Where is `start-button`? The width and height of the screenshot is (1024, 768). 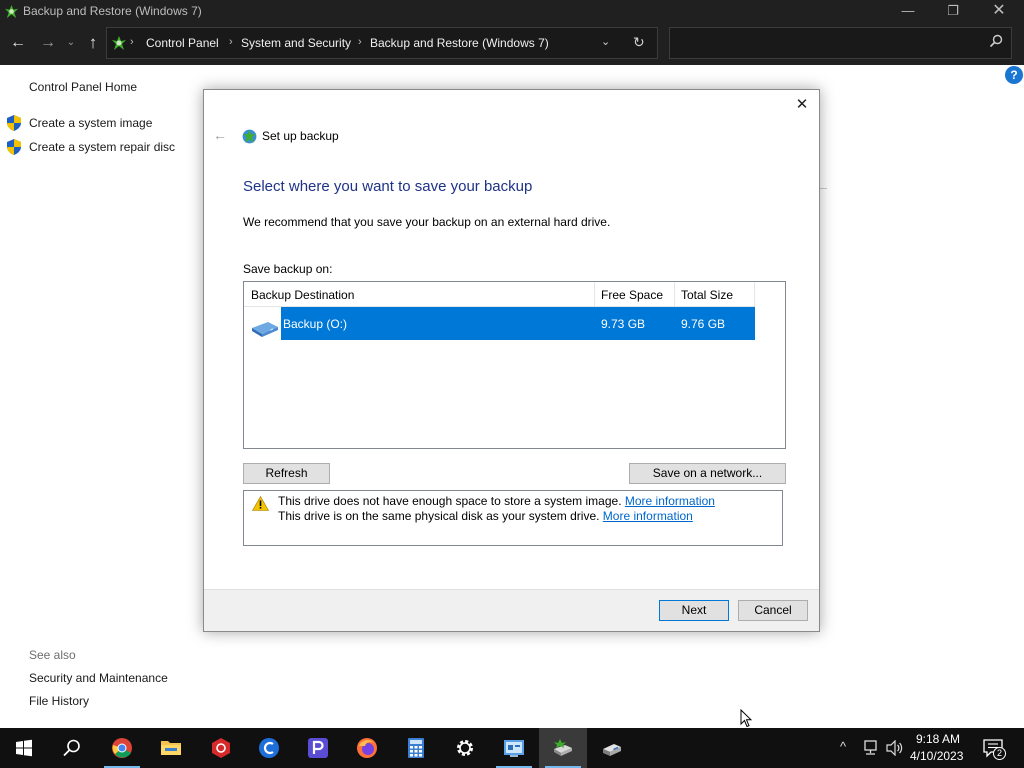
start-button is located at coordinates (24, 748).